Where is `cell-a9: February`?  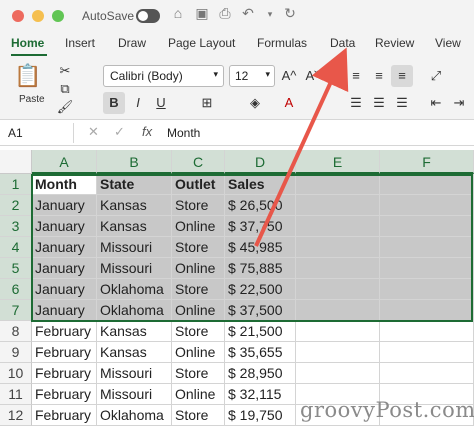 cell-a9: February is located at coordinates (64, 352).